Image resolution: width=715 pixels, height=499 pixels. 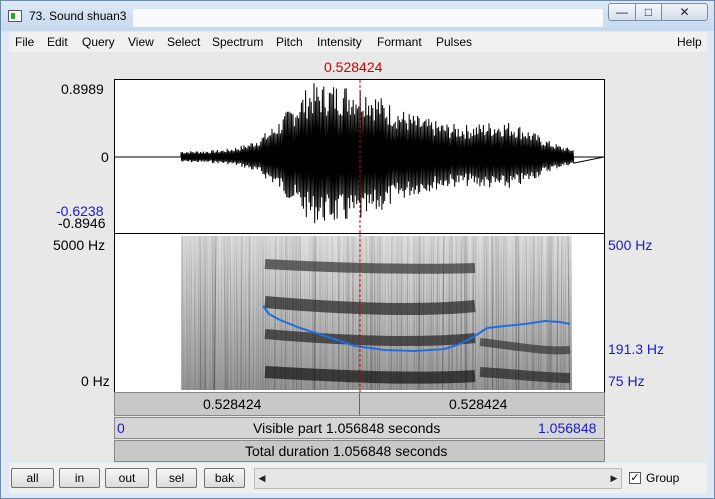 I want to click on total-duration-bar: Total duration 1.056848 seconds, so click(x=359, y=451).